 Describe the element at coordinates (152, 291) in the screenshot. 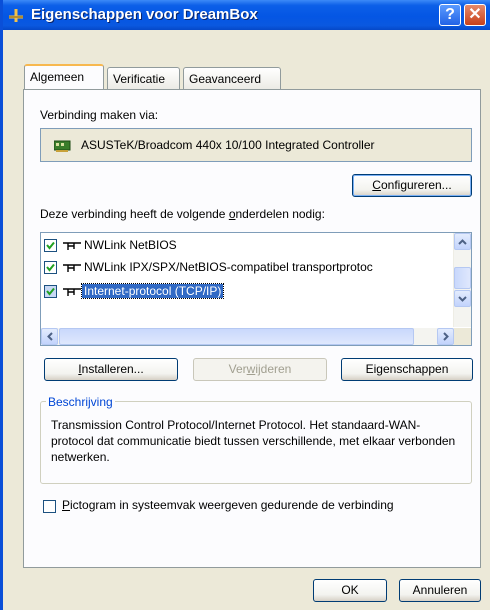

I see `list-item-label: Internet-protocol (TCP/IP)` at that location.